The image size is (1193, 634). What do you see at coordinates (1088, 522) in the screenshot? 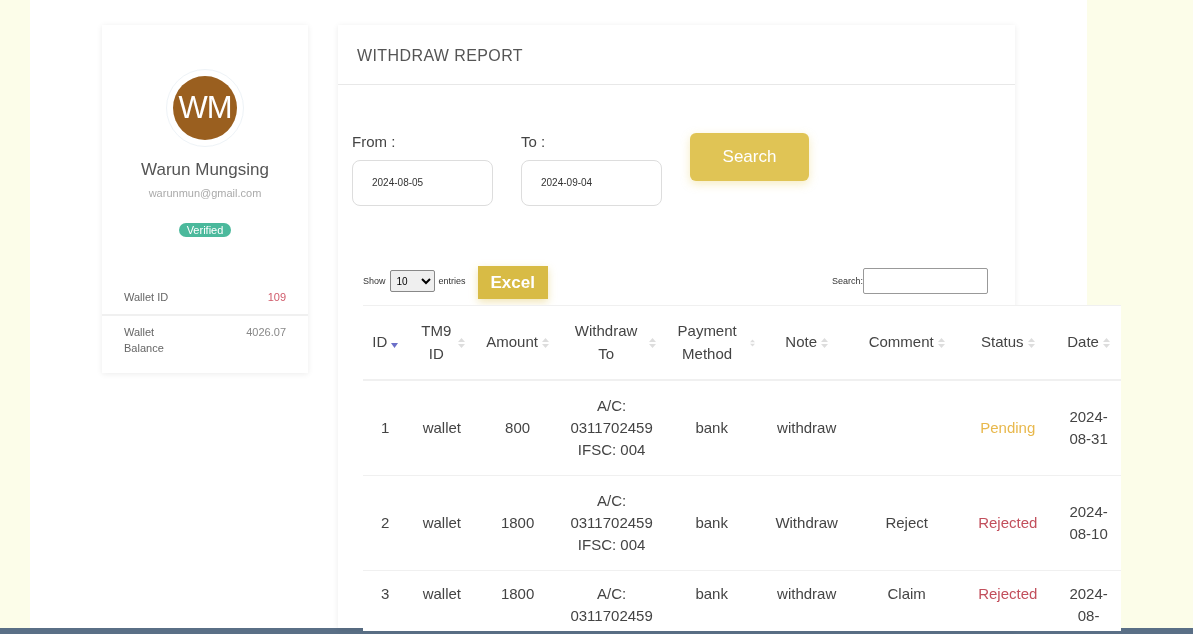
I see `table-cell-text: 2024-08-10` at bounding box center [1088, 522].